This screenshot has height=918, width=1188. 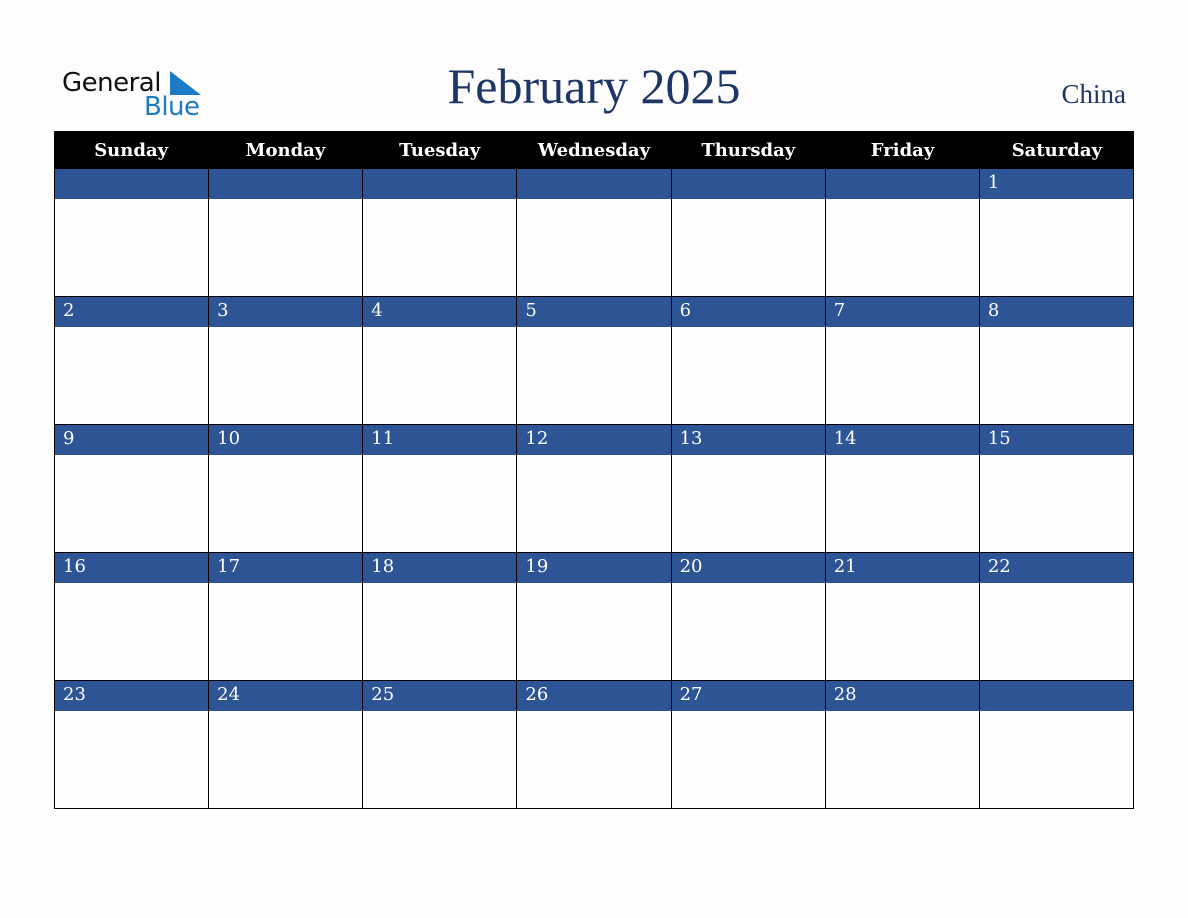 I want to click on day-cell: 27, so click(x=748, y=744).